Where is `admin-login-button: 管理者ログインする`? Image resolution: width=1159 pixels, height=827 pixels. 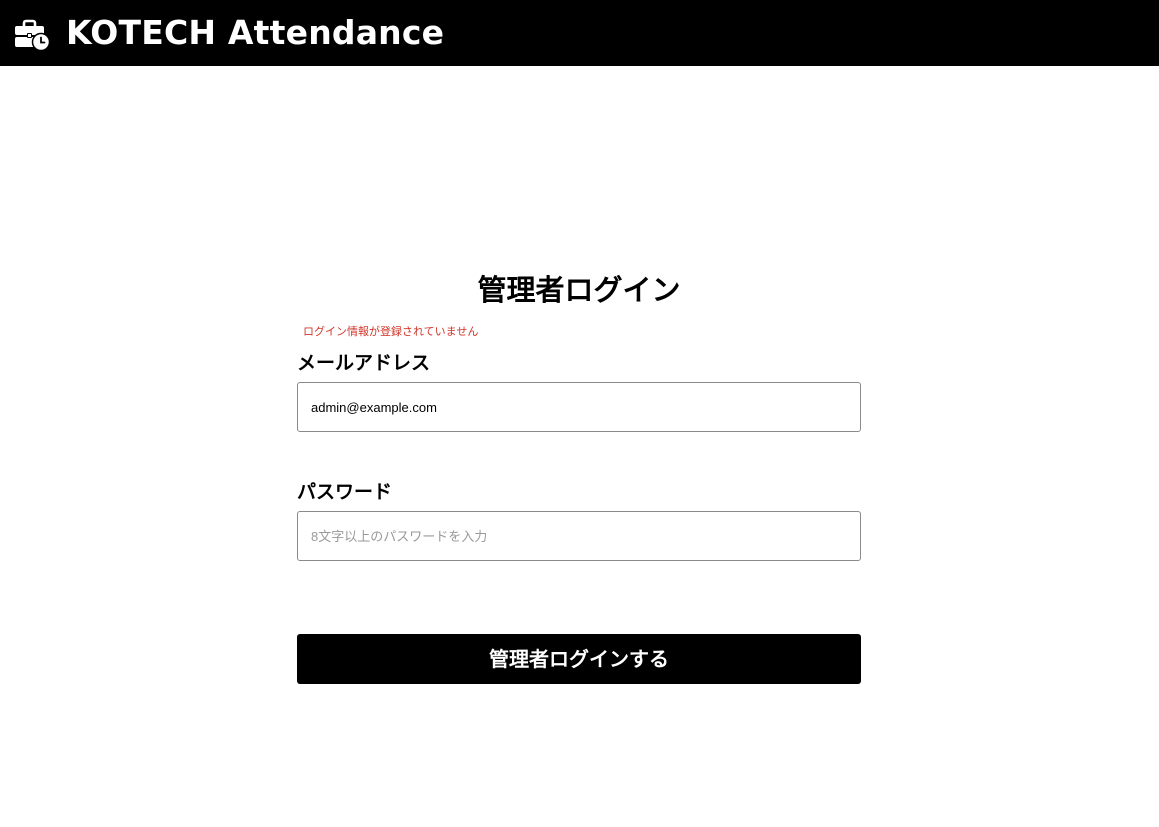
admin-login-button: 管理者ログインする is located at coordinates (579, 659).